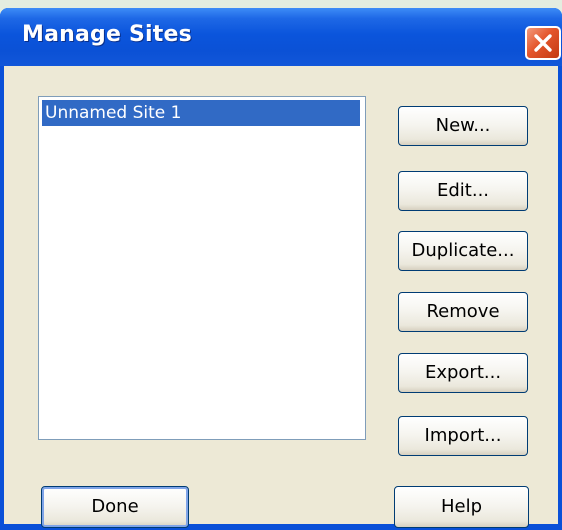  Describe the element at coordinates (107, 34) in the screenshot. I see `dialog-title: Manage Sites` at that location.